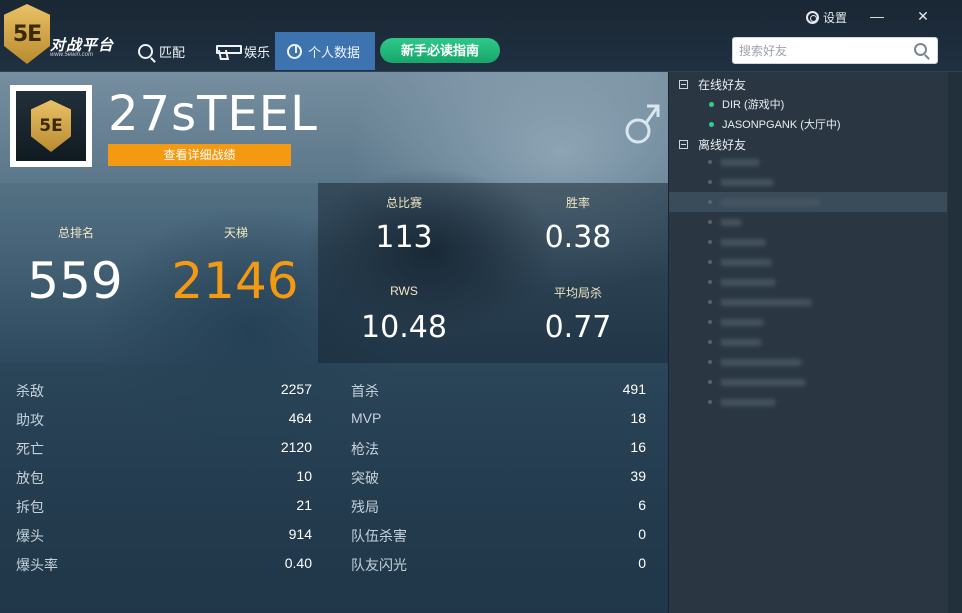  What do you see at coordinates (638, 447) in the screenshot?
I see `stat-value: 16` at bounding box center [638, 447].